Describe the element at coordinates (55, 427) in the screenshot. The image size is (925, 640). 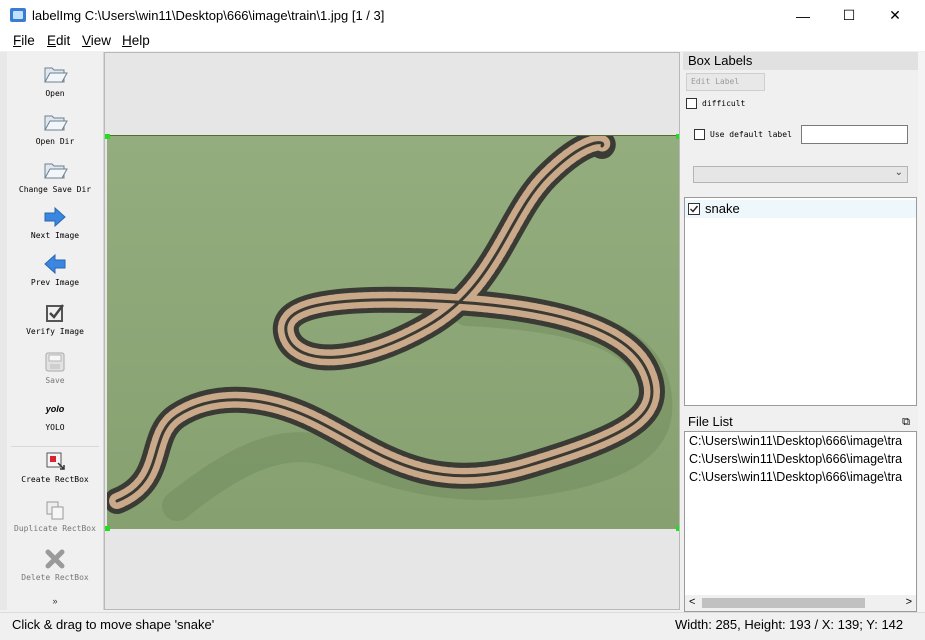
I see `format-label: YOLO` at that location.